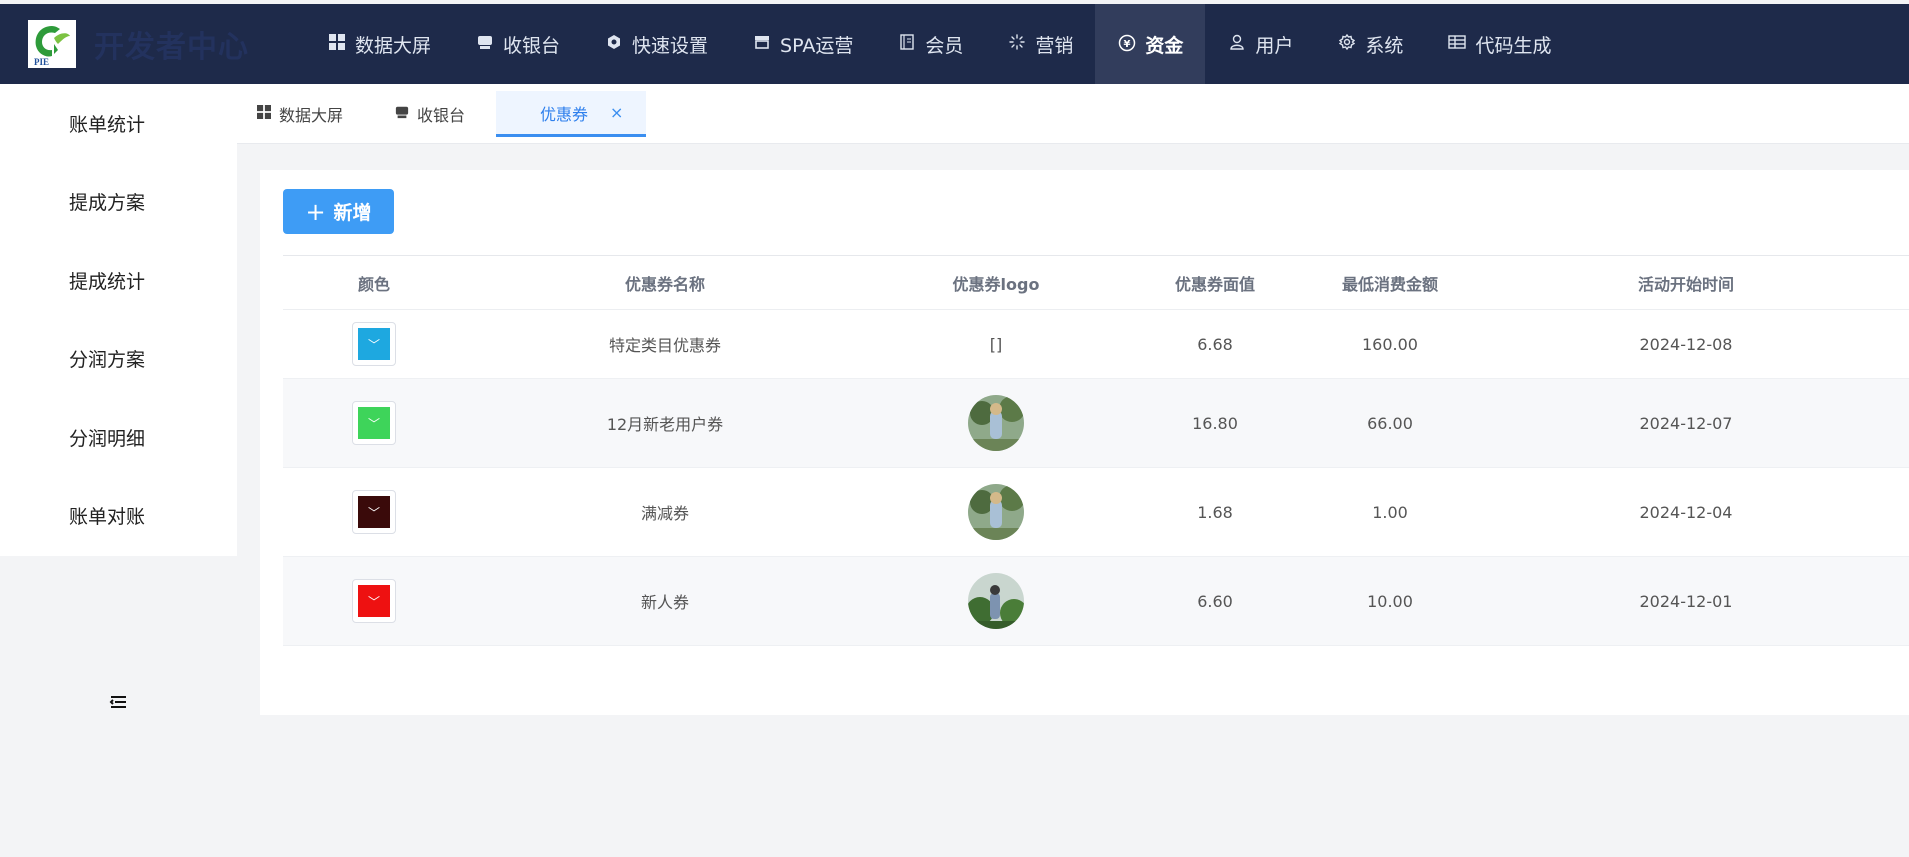 This screenshot has height=857, width=1909. I want to click on app-logo: PIE, so click(52, 44).